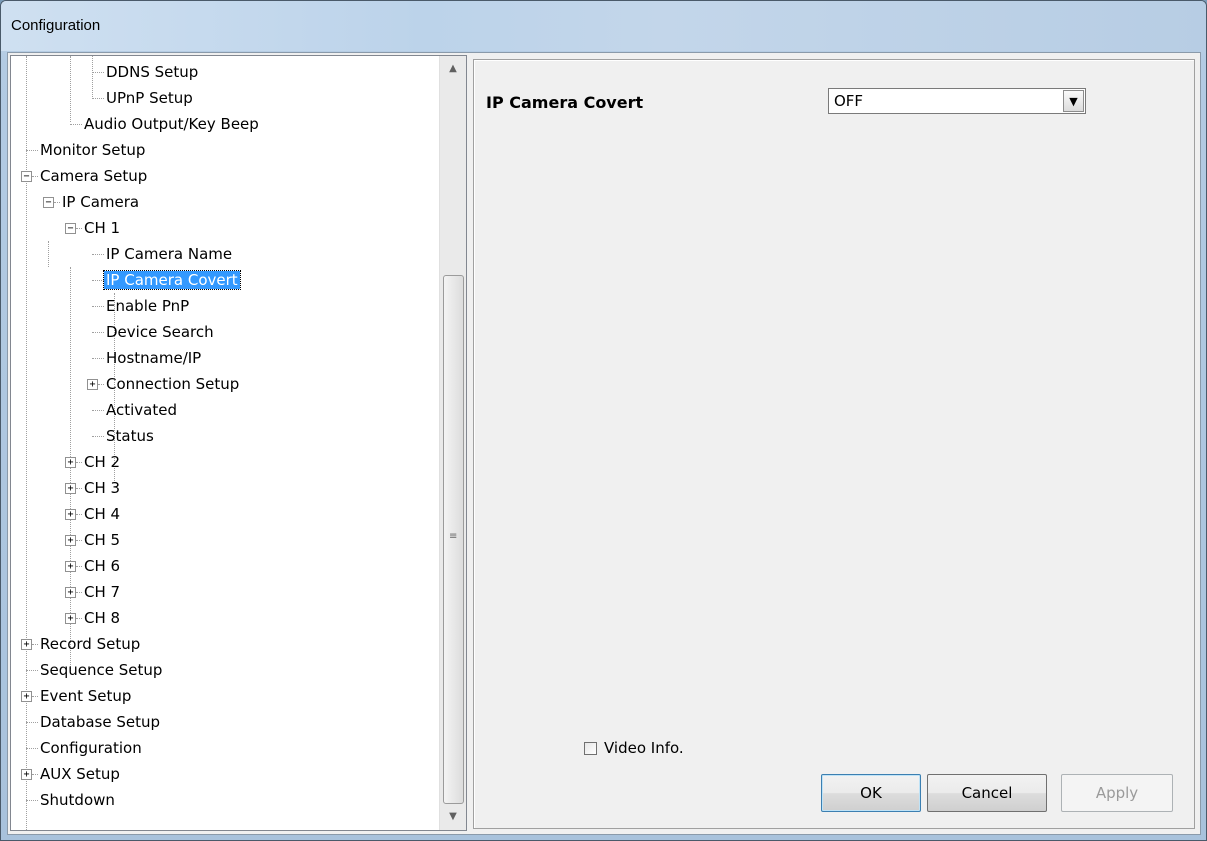 The image size is (1207, 841). I want to click on tree-item-audio-output-key-beep: Audio Output/Key Beep, so click(171, 124).